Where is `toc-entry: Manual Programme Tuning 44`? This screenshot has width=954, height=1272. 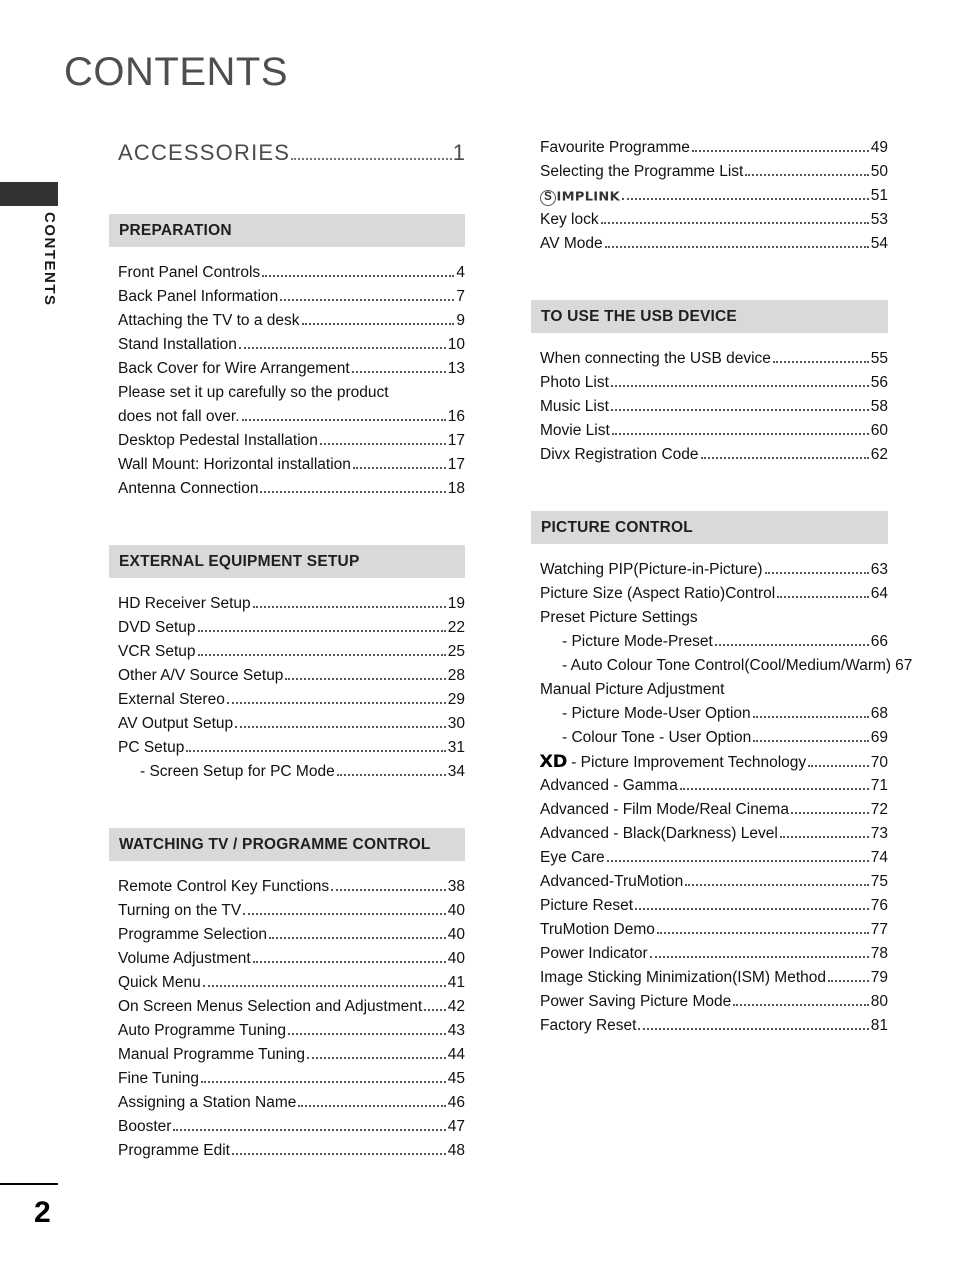
toc-entry: Manual Programme Tuning 44 is located at coordinates (291, 1059).